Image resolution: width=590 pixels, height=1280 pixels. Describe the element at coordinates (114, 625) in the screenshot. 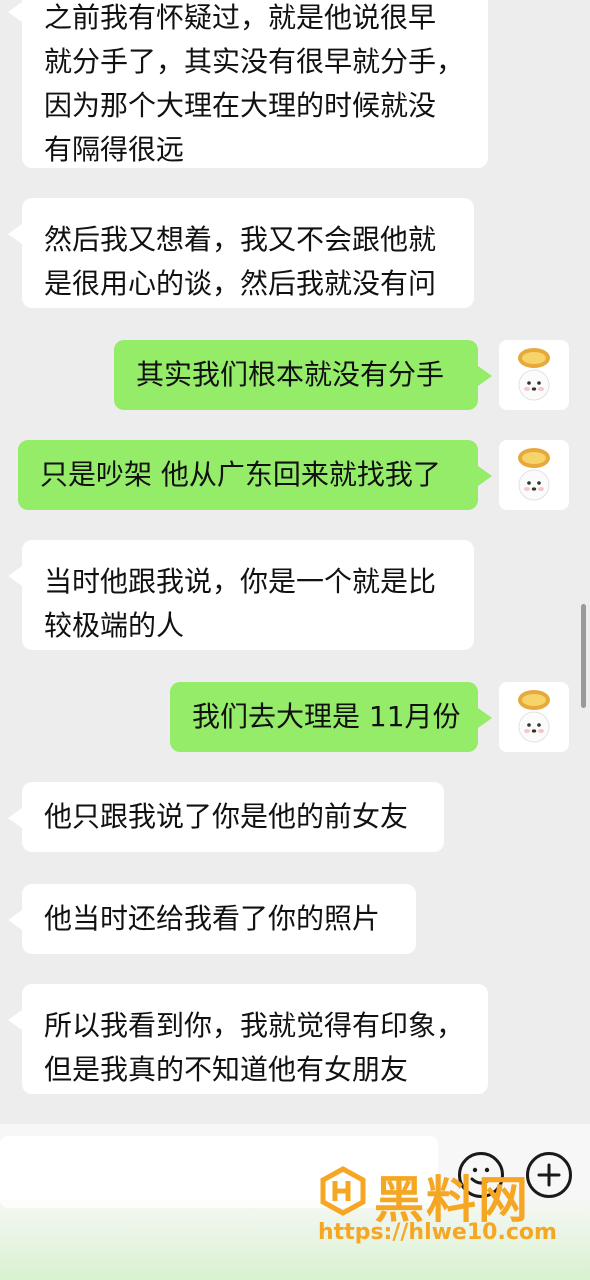

I see `message-line: 较极端的人` at that location.